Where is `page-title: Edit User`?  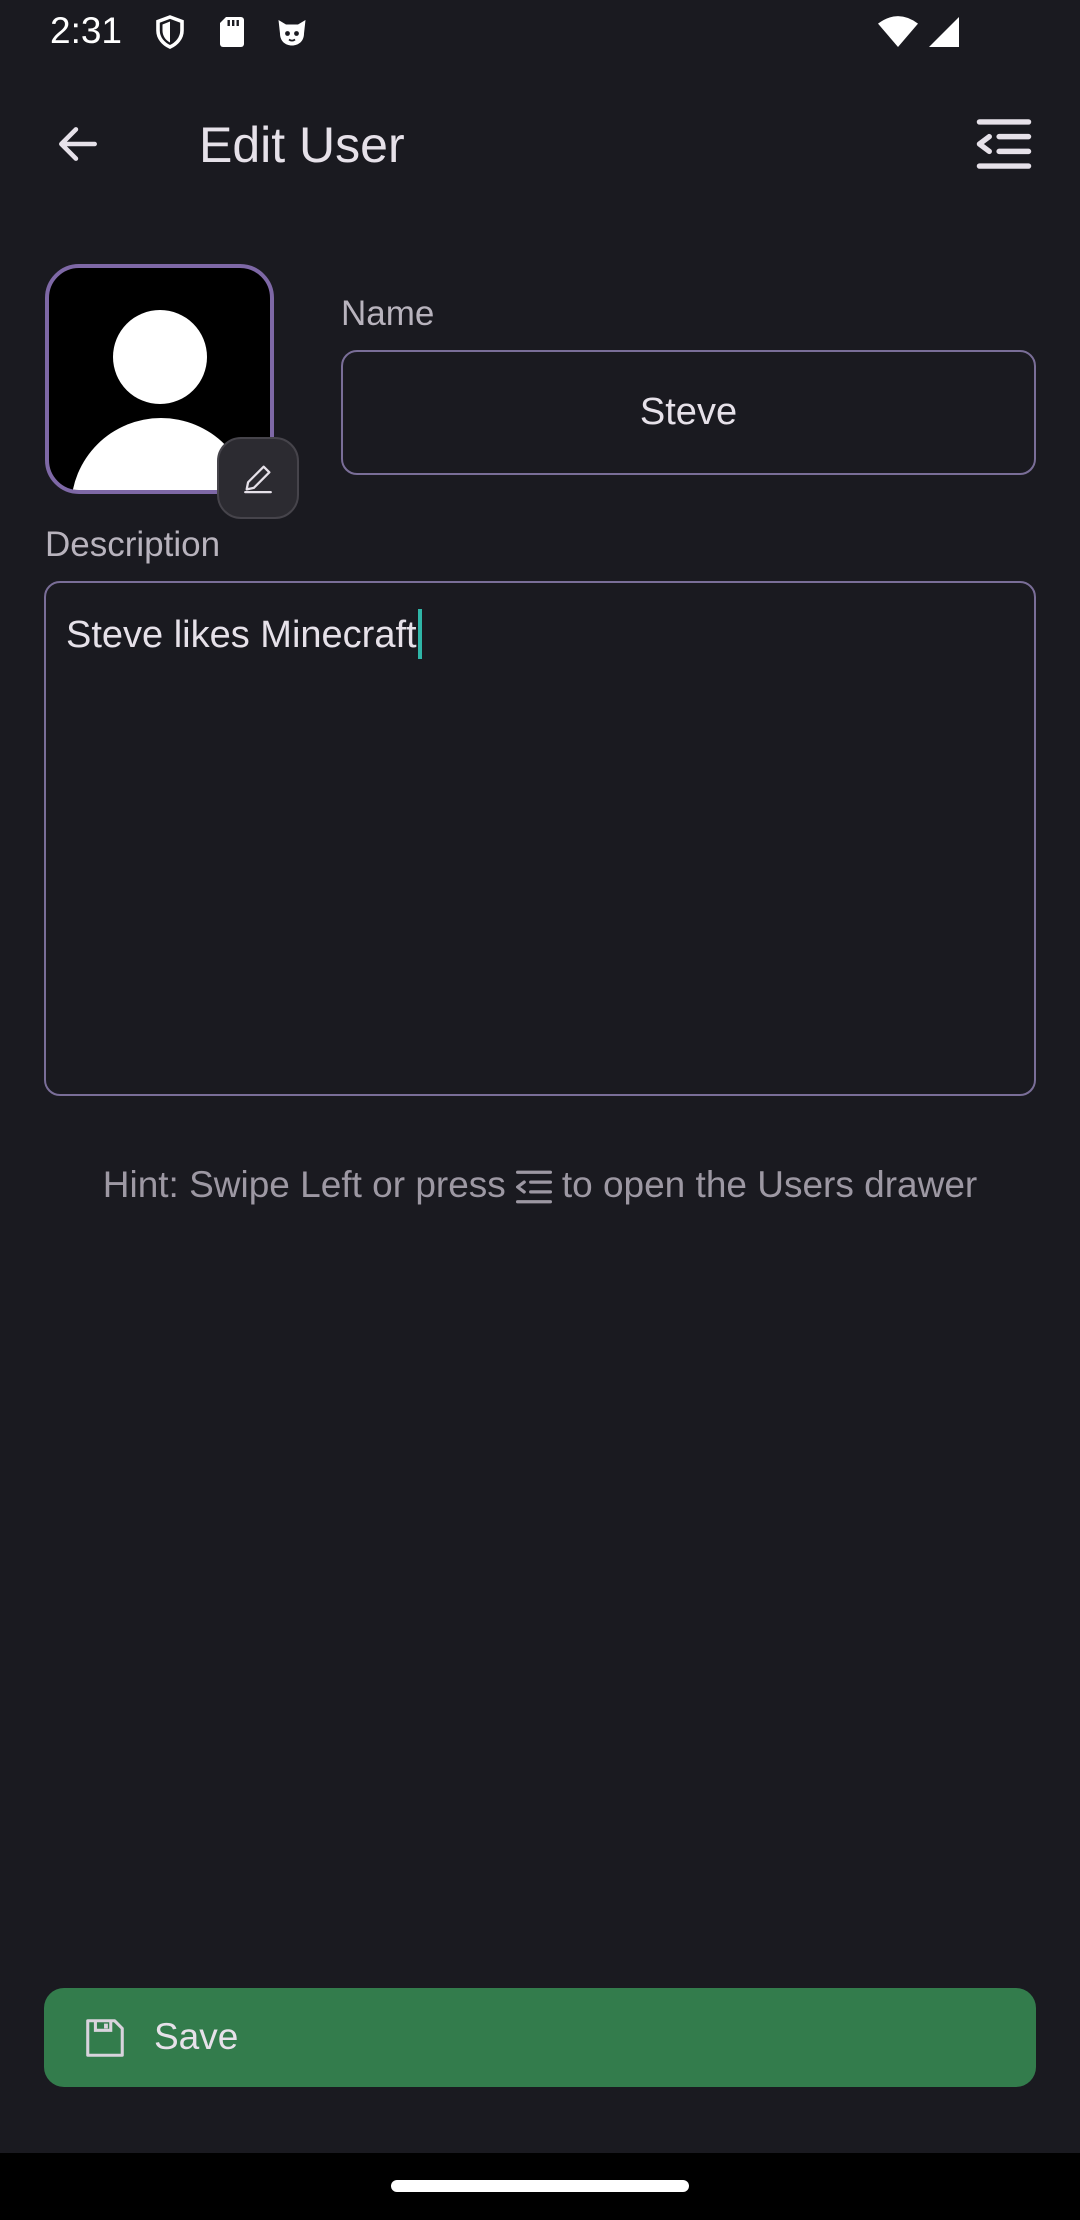
page-title: Edit User is located at coordinates (302, 145).